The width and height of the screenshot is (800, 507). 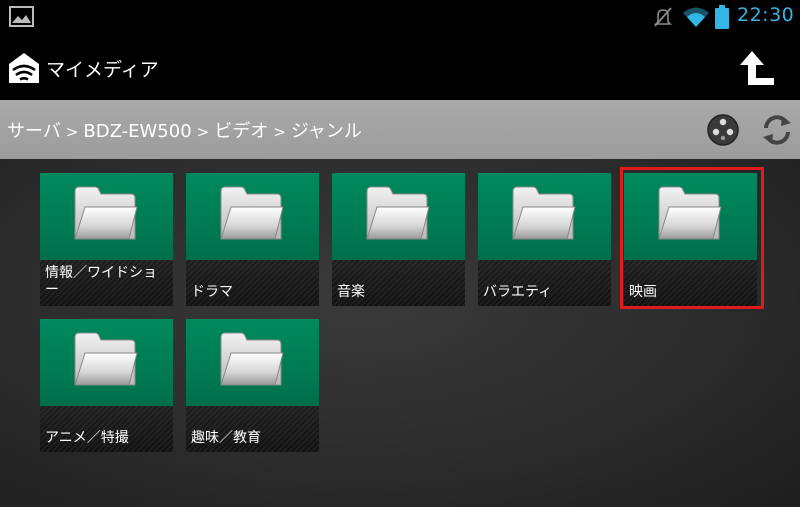 I want to click on mute-icon, so click(x=663, y=17).